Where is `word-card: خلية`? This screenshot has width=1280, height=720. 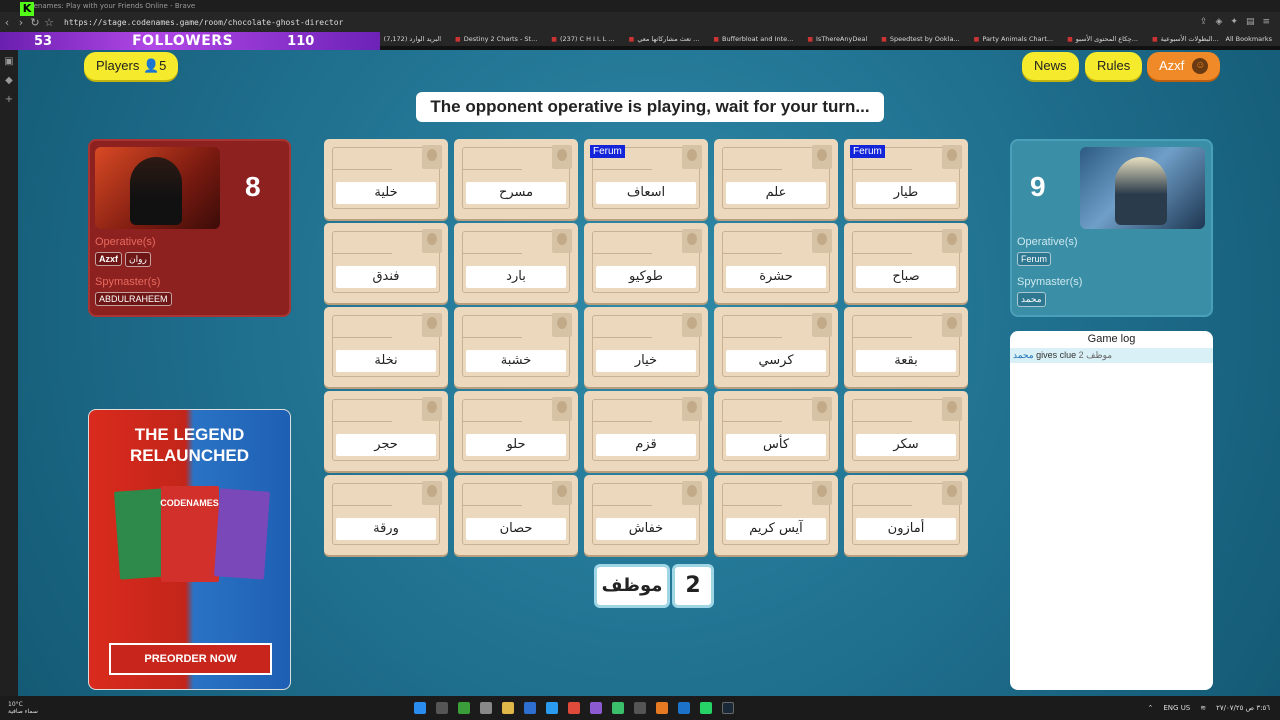
word-card: خلية is located at coordinates (386, 179).